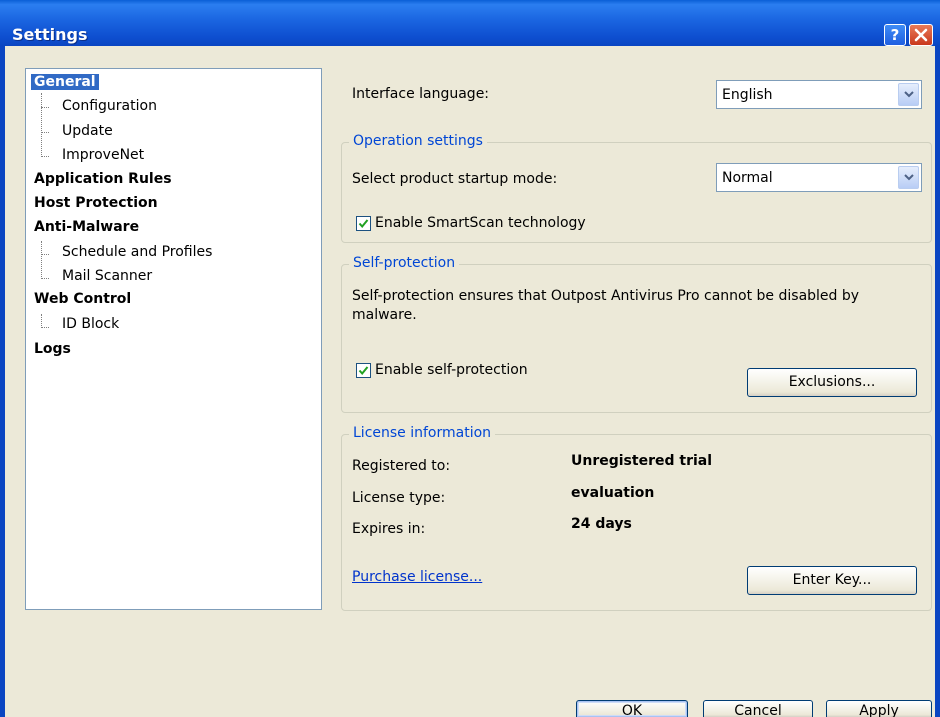  Describe the element at coordinates (819, 94) in the screenshot. I see `interface-language-dropdown: English` at that location.